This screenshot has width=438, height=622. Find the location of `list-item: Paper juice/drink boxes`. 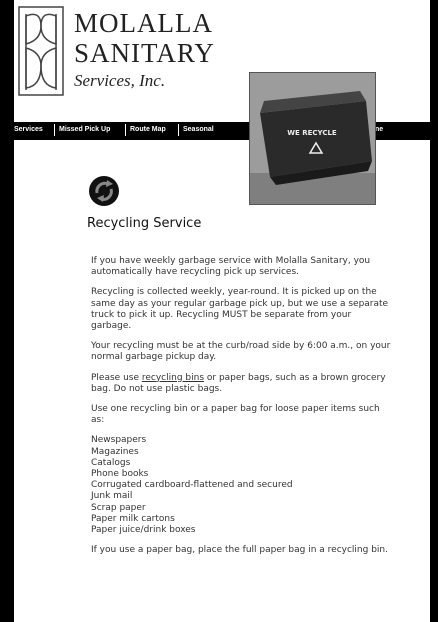

list-item: Paper juice/drink boxes is located at coordinates (143, 530).